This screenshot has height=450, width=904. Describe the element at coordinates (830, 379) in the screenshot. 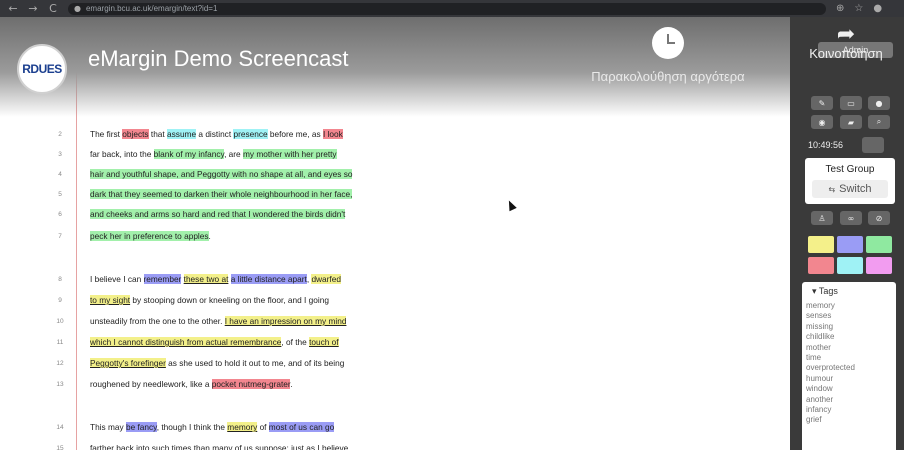

I see `tag-item: humour` at that location.